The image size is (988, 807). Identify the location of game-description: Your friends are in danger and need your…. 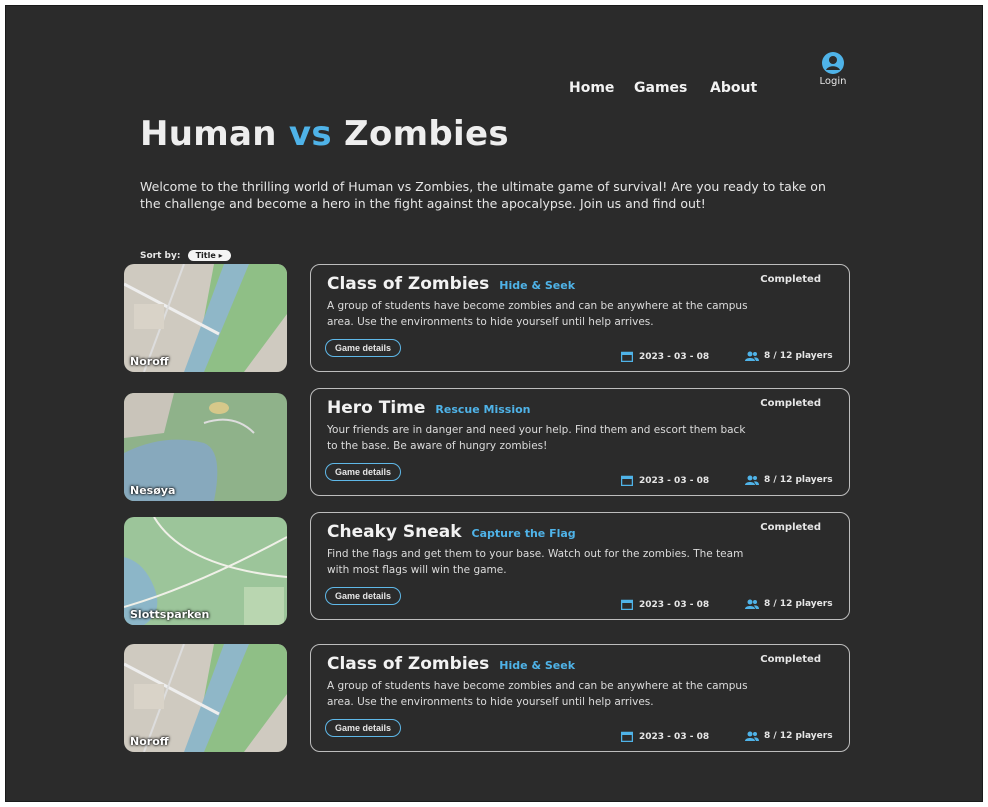
(536, 438).